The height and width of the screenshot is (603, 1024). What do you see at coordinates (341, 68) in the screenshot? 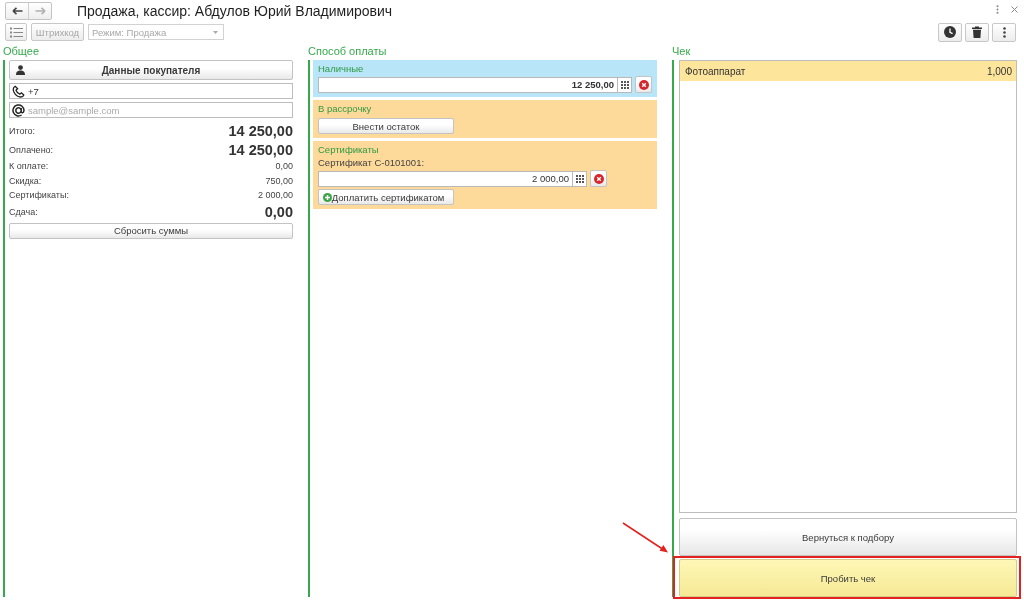
I see `payment-method-title: Наличные` at bounding box center [341, 68].